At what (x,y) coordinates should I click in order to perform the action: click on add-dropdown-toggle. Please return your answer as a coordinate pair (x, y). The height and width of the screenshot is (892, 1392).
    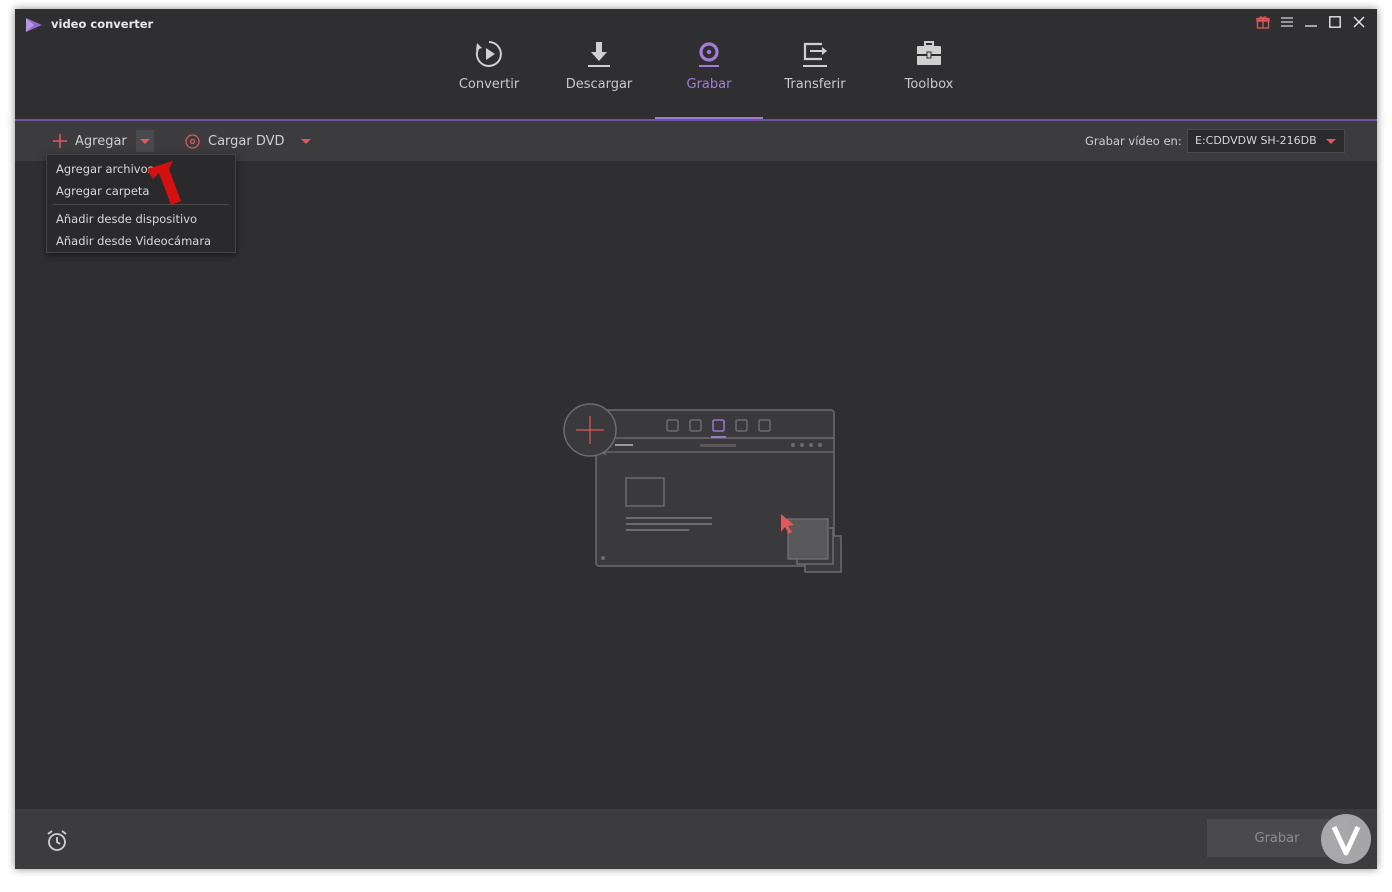
    Looking at the image, I should click on (145, 141).